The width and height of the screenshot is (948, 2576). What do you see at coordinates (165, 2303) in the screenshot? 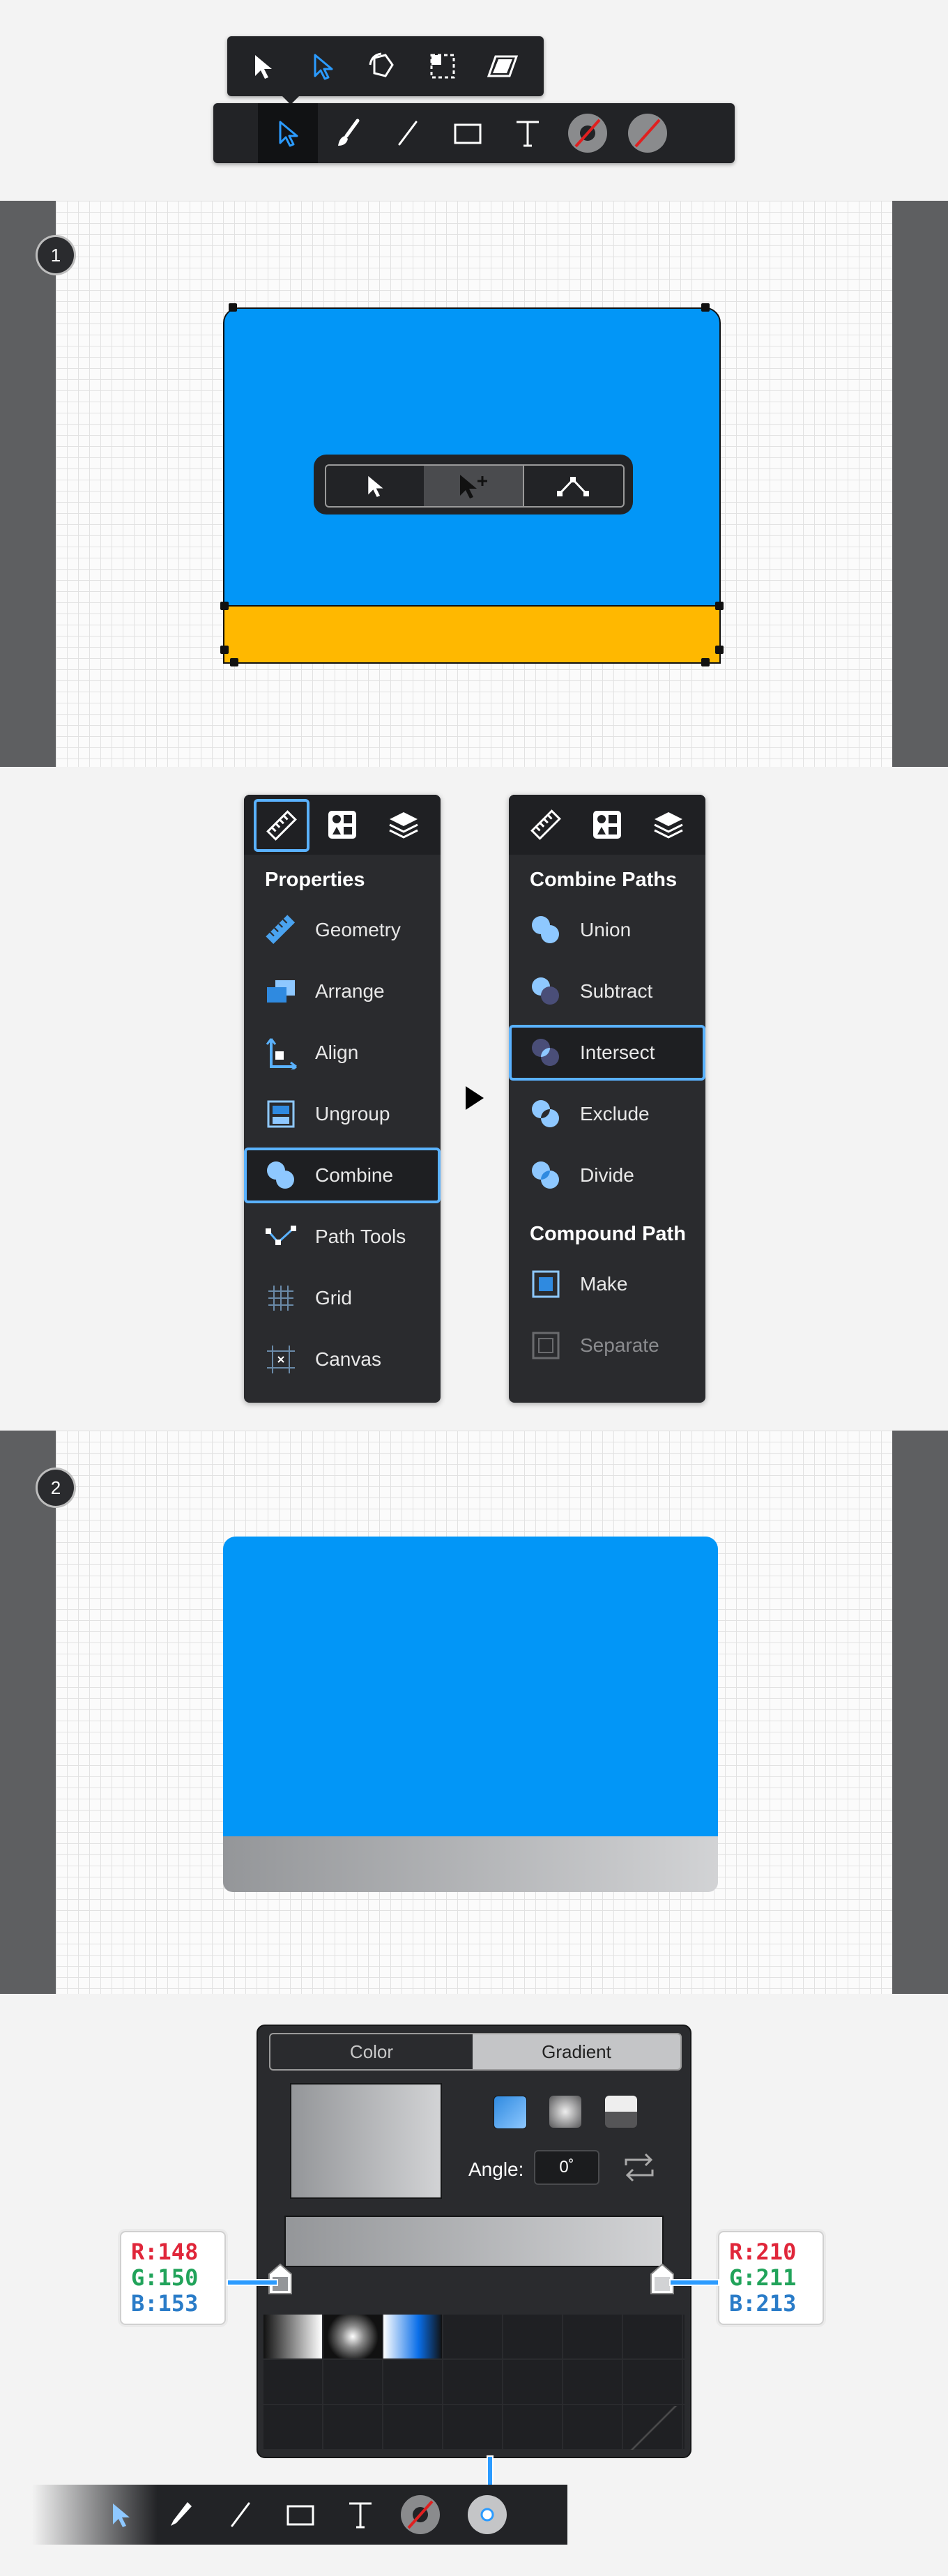
I see `blue-value: B:153` at bounding box center [165, 2303].